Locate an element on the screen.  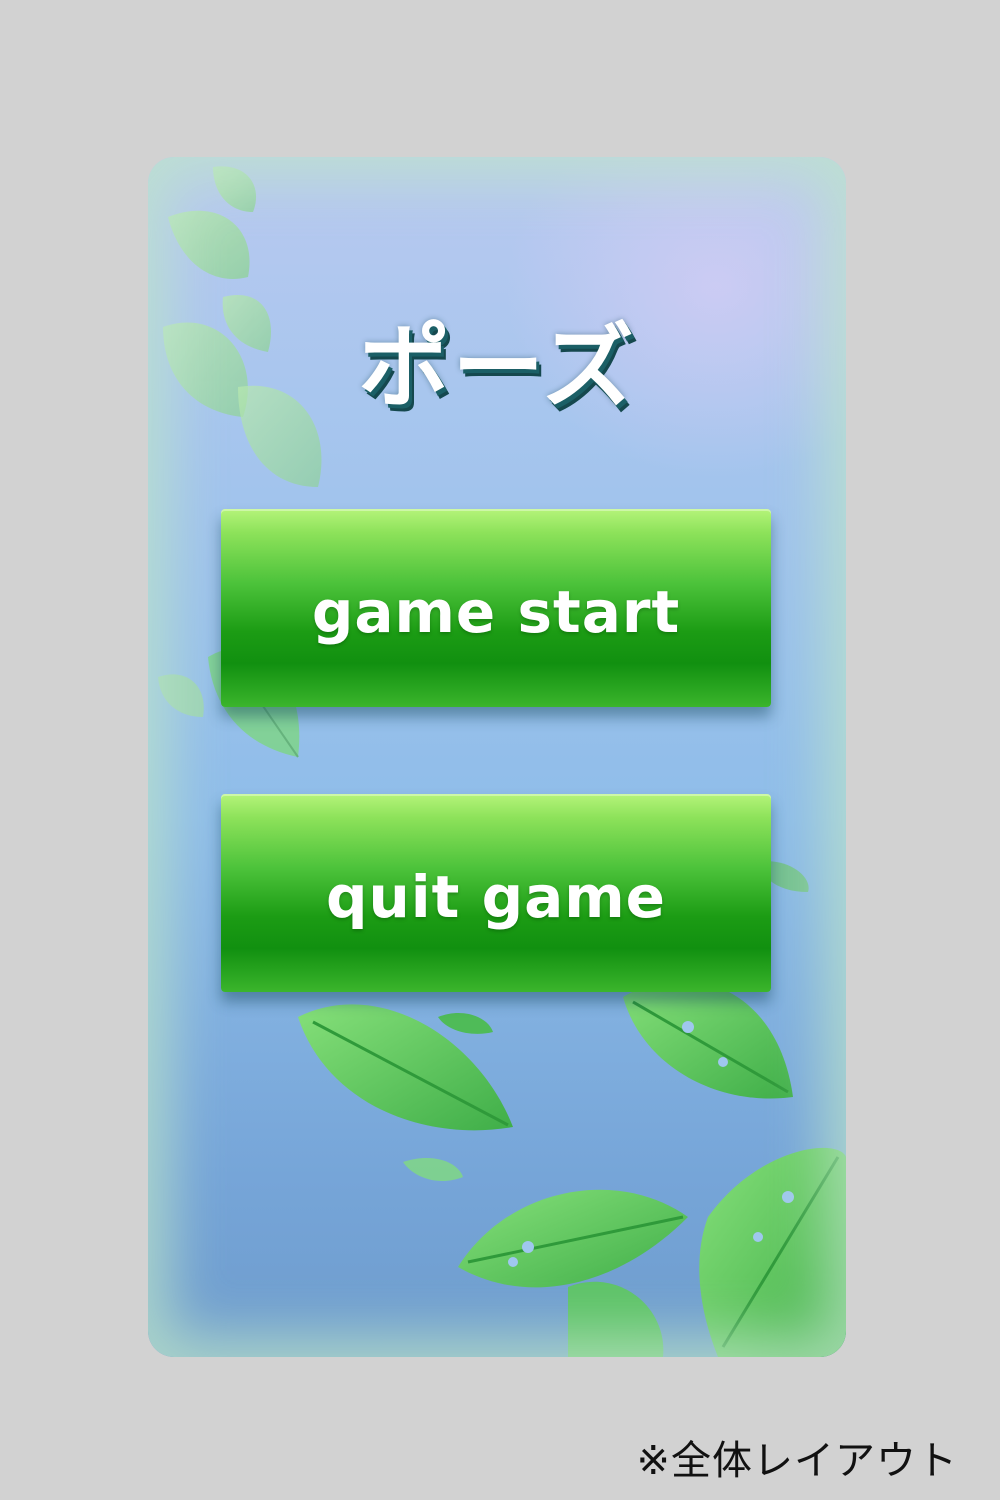
game-start-label: game start is located at coordinates (496, 612).